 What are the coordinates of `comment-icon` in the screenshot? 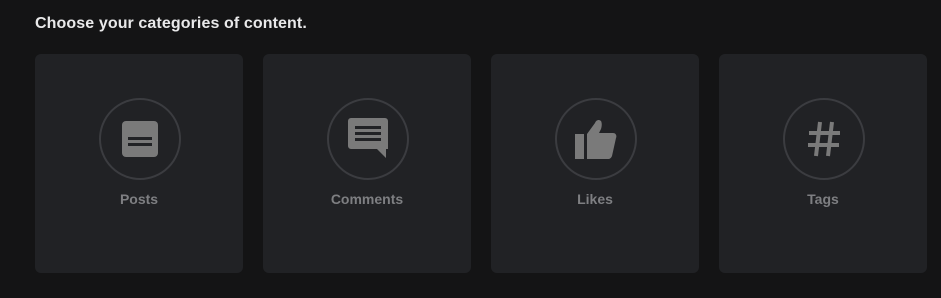 It's located at (368, 138).